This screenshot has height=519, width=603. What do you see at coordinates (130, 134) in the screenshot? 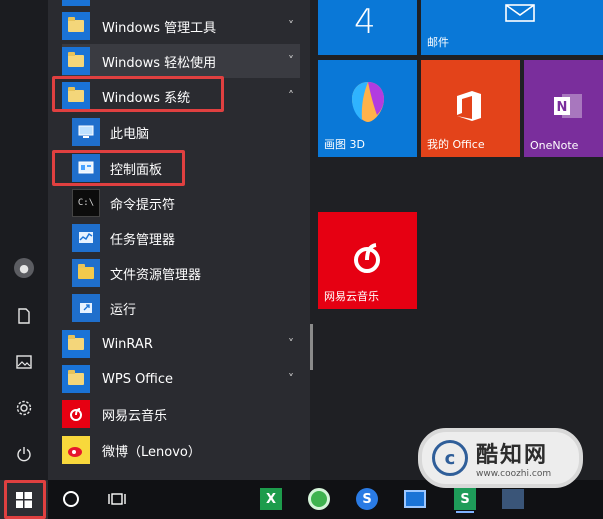
I see `app-label: 此电脑` at bounding box center [130, 134].